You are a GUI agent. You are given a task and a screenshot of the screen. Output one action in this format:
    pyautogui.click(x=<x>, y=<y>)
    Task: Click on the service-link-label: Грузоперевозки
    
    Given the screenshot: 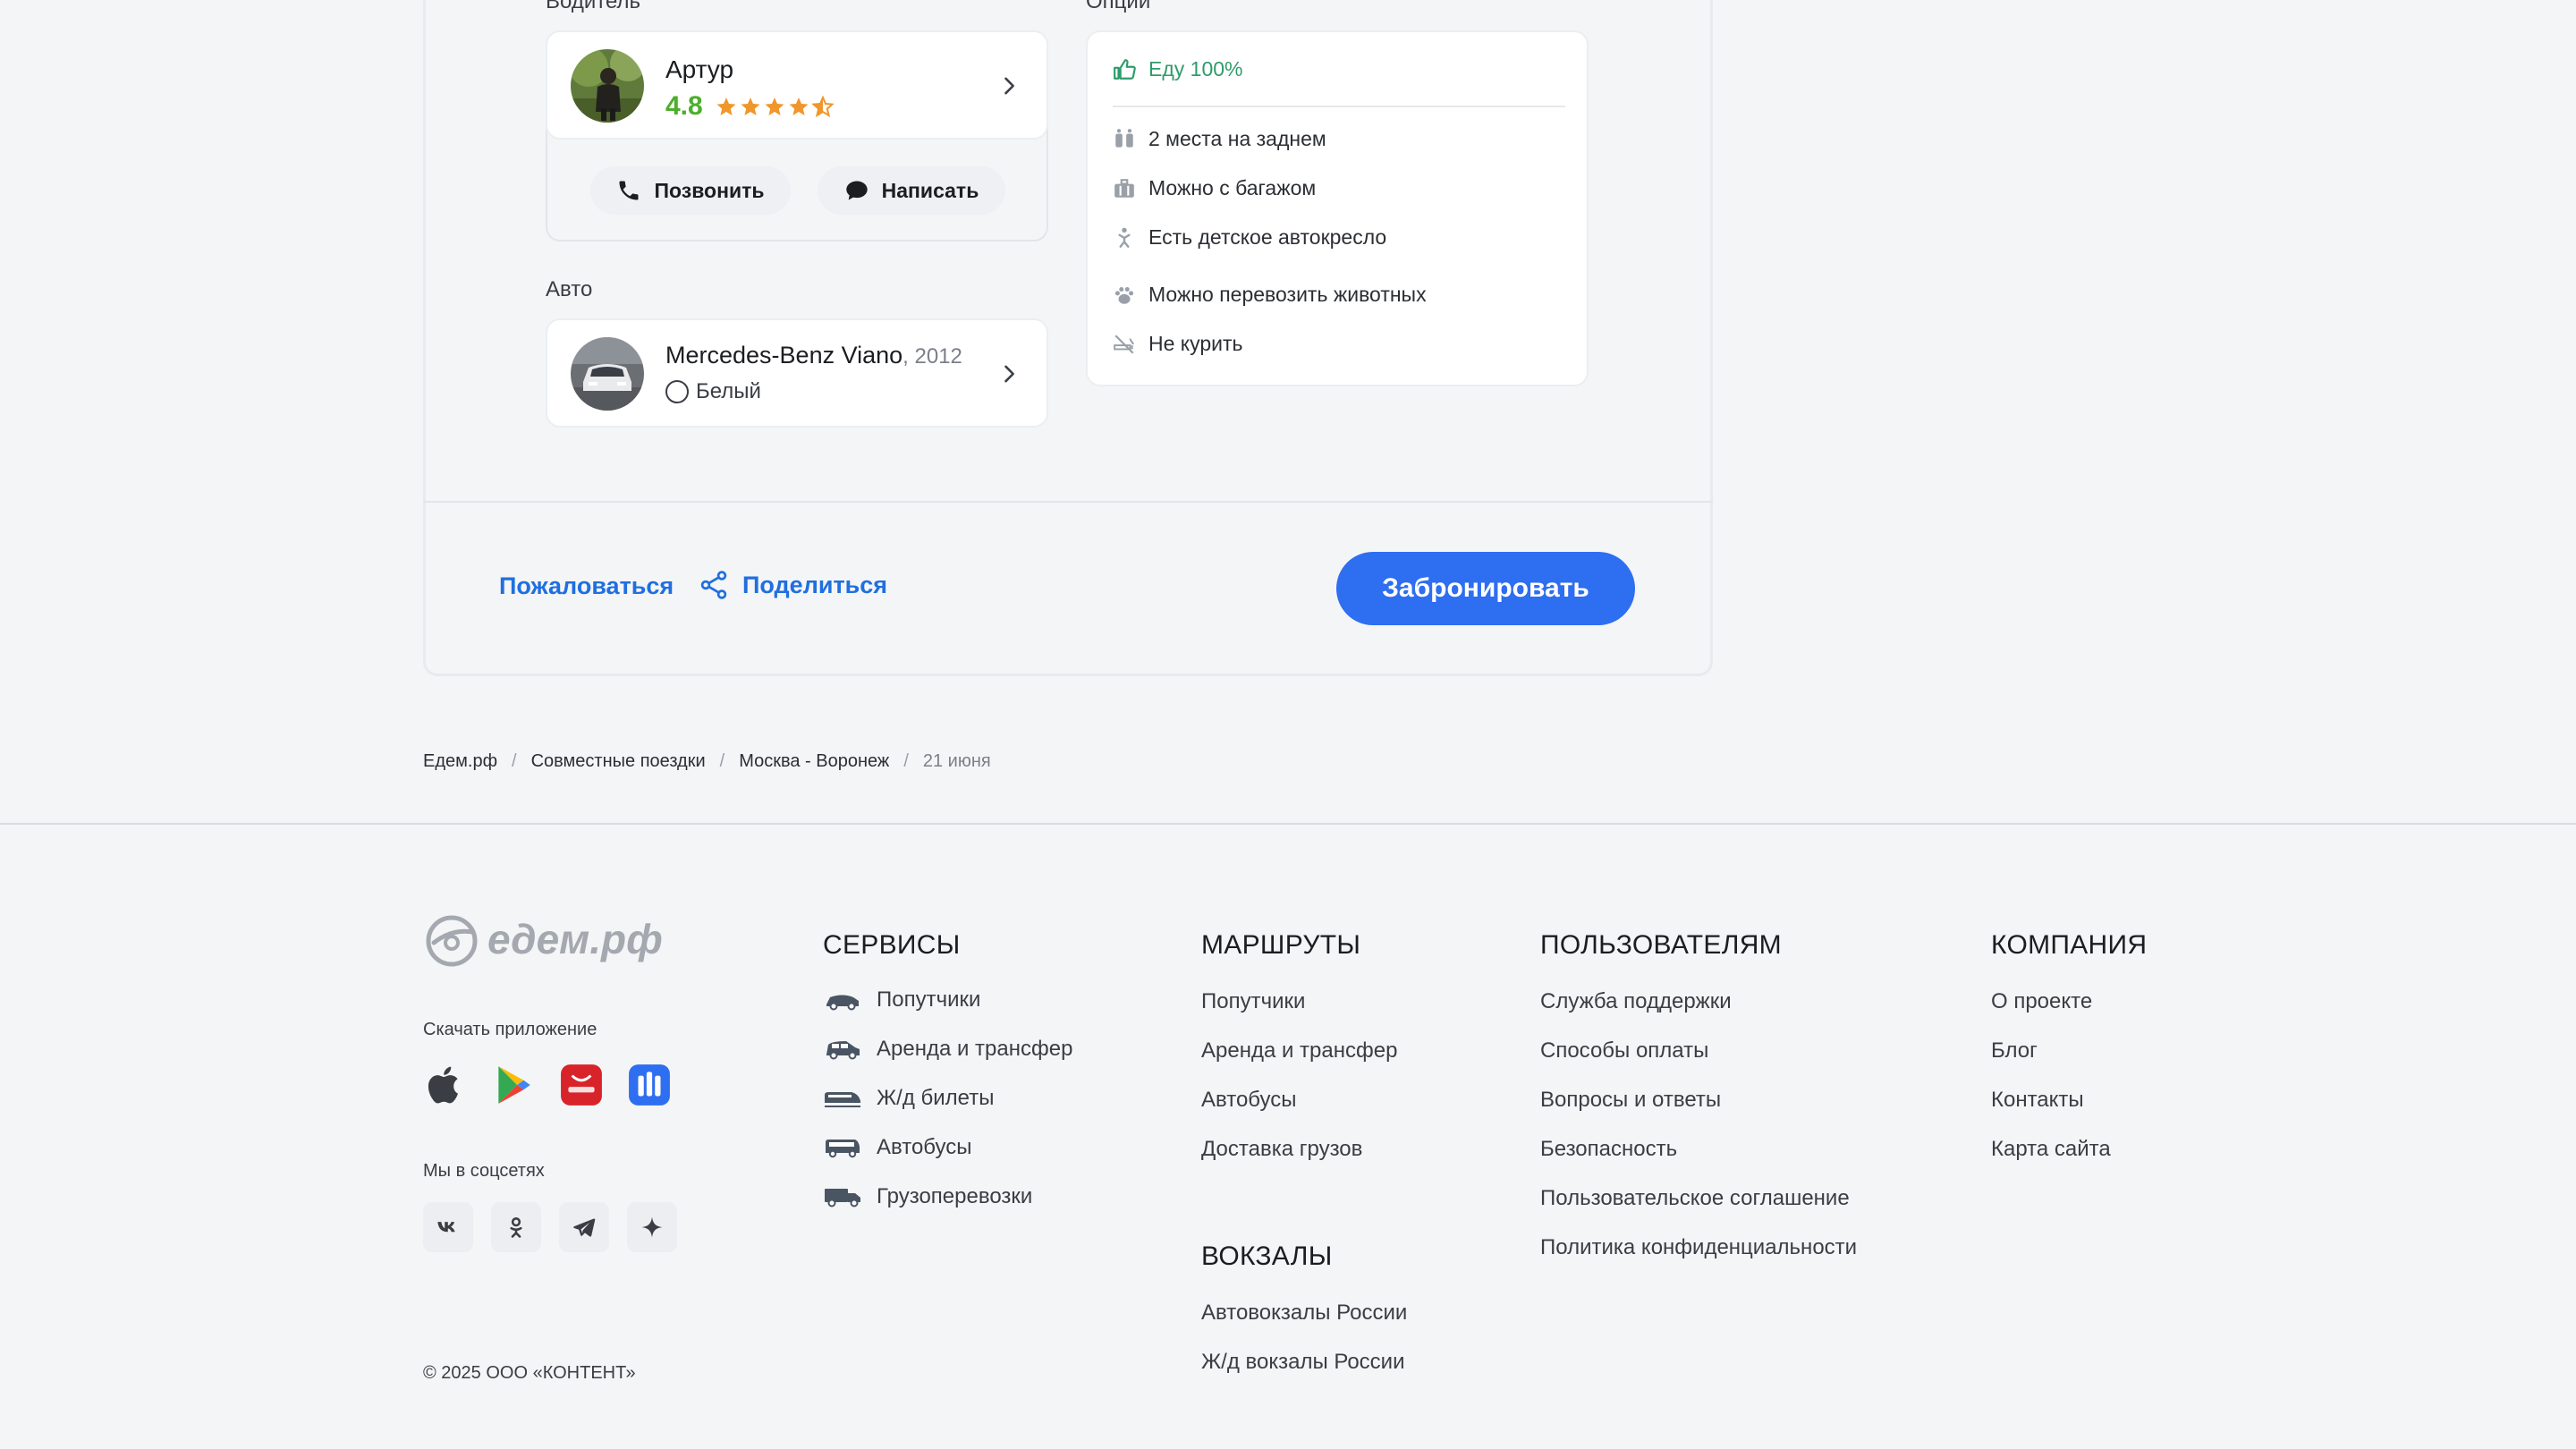 What is the action you would take?
    pyautogui.click(x=955, y=1196)
    